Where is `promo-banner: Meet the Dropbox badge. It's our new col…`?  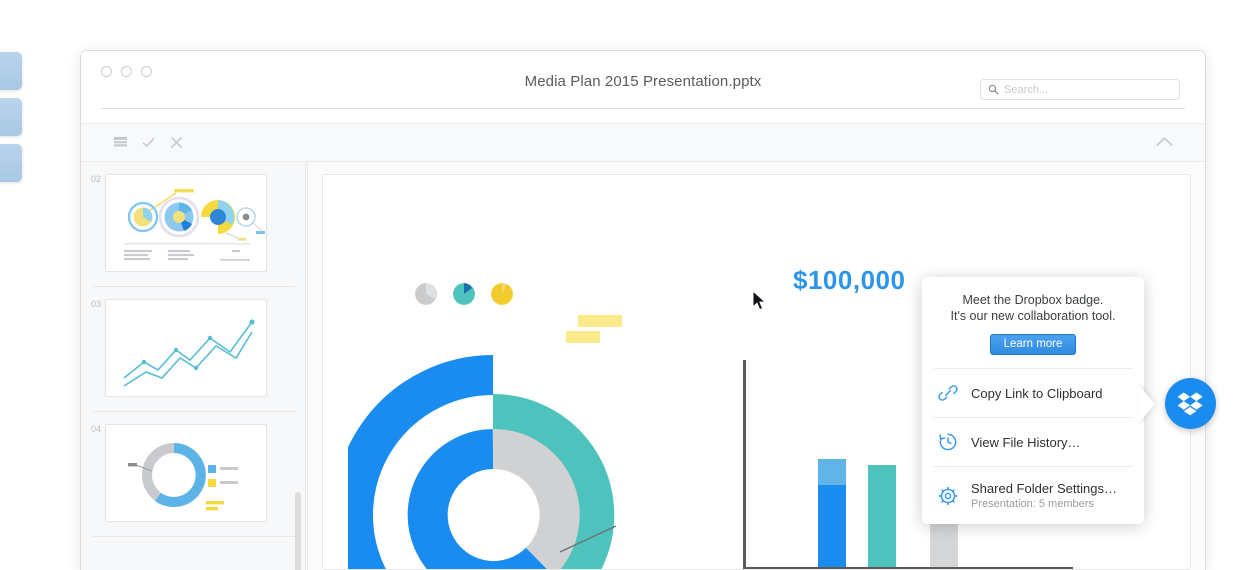 promo-banner: Meet the Dropbox badge. It's our new col… is located at coordinates (1033, 322).